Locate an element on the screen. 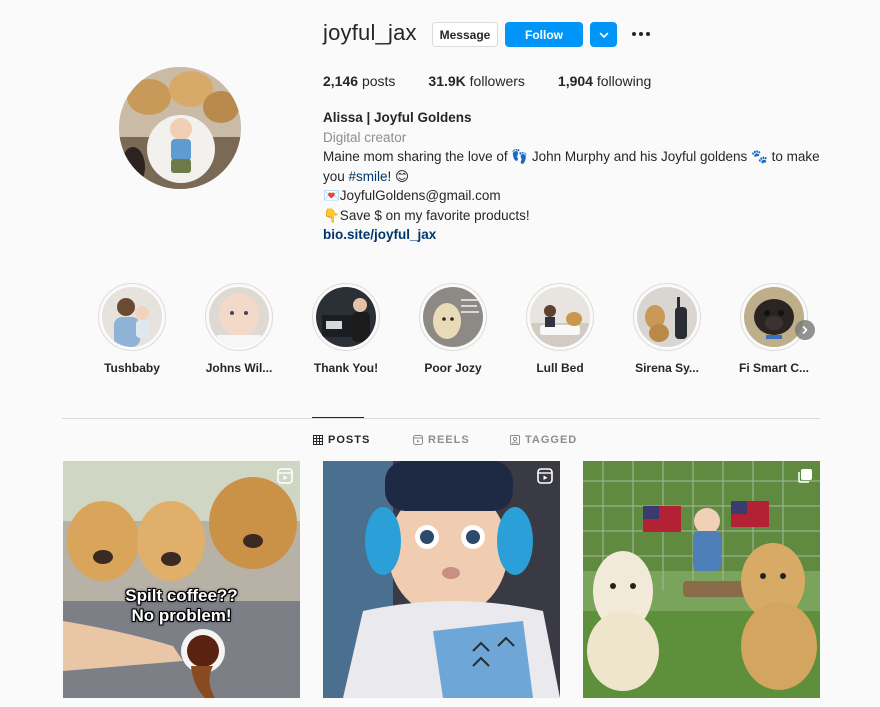 Image resolution: width=880 pixels, height=707 pixels. bio-line-2-end: ! 😊 is located at coordinates (398, 176).